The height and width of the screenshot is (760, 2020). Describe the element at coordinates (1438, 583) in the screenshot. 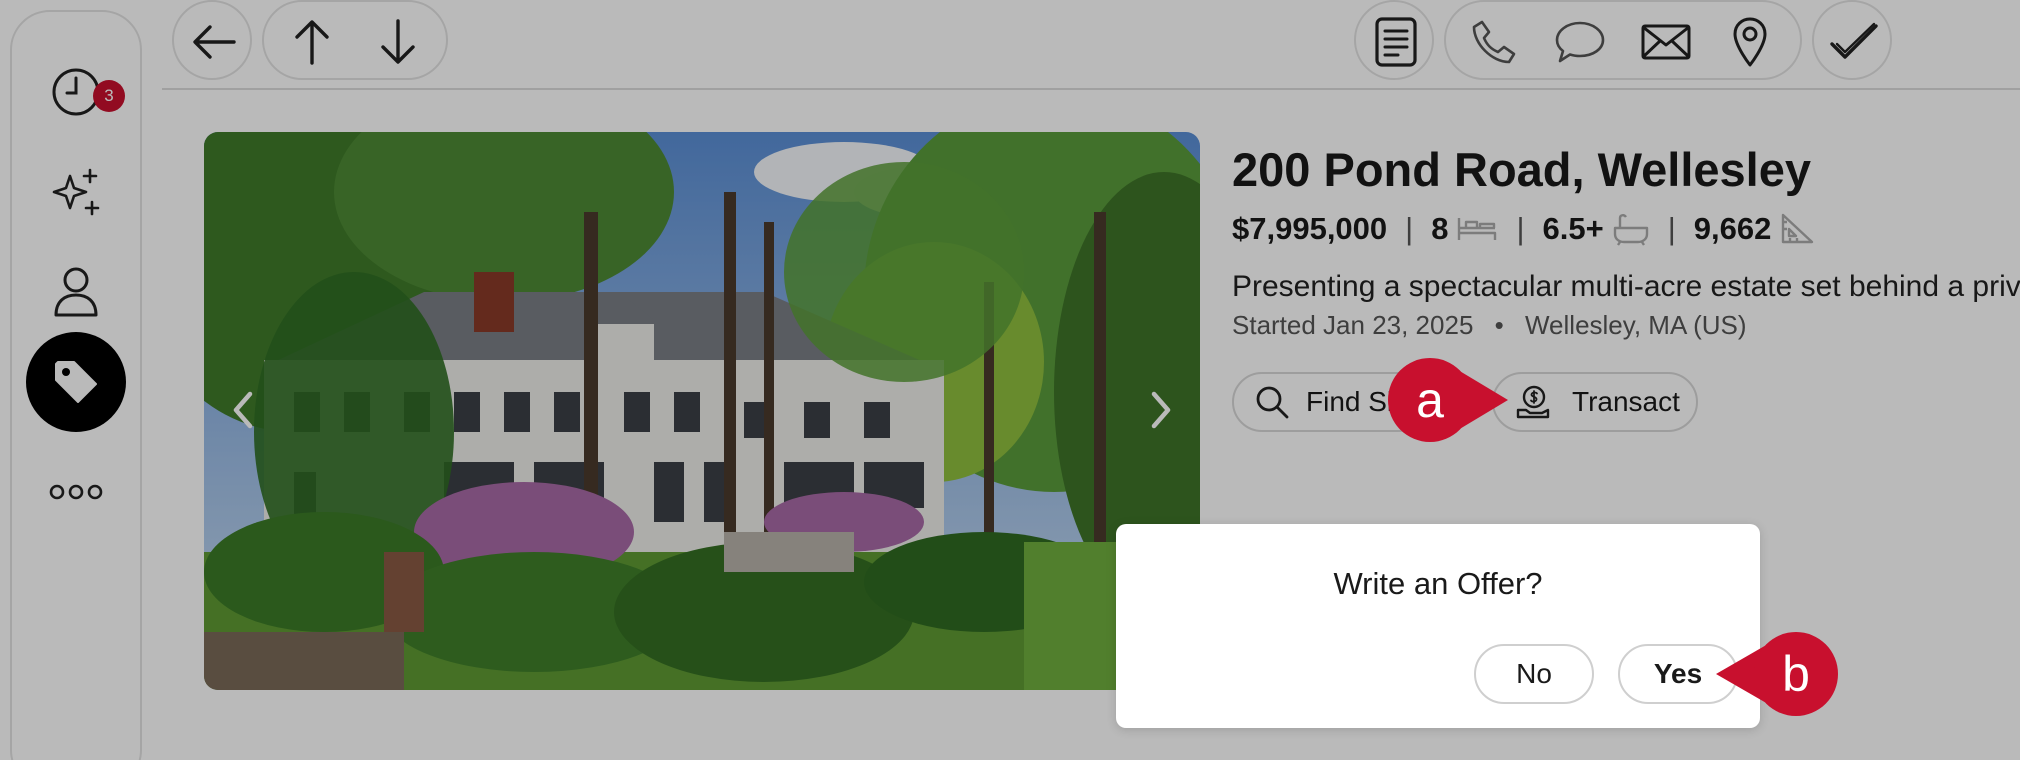

I see `dialog-question: Write an Offer?` at that location.